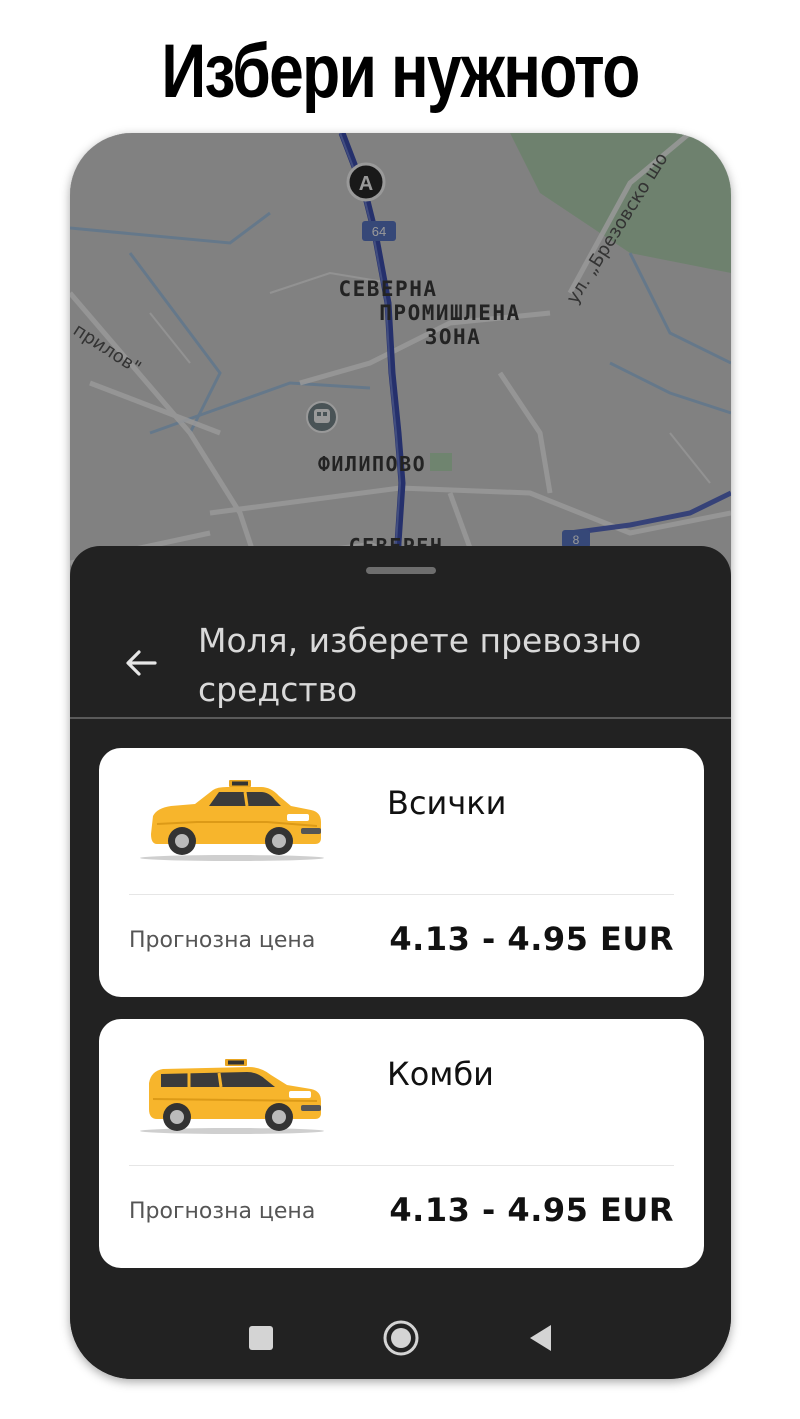 Image resolution: width=800 pixels, height=1419 pixels. I want to click on home-button, so click(401, 1338).